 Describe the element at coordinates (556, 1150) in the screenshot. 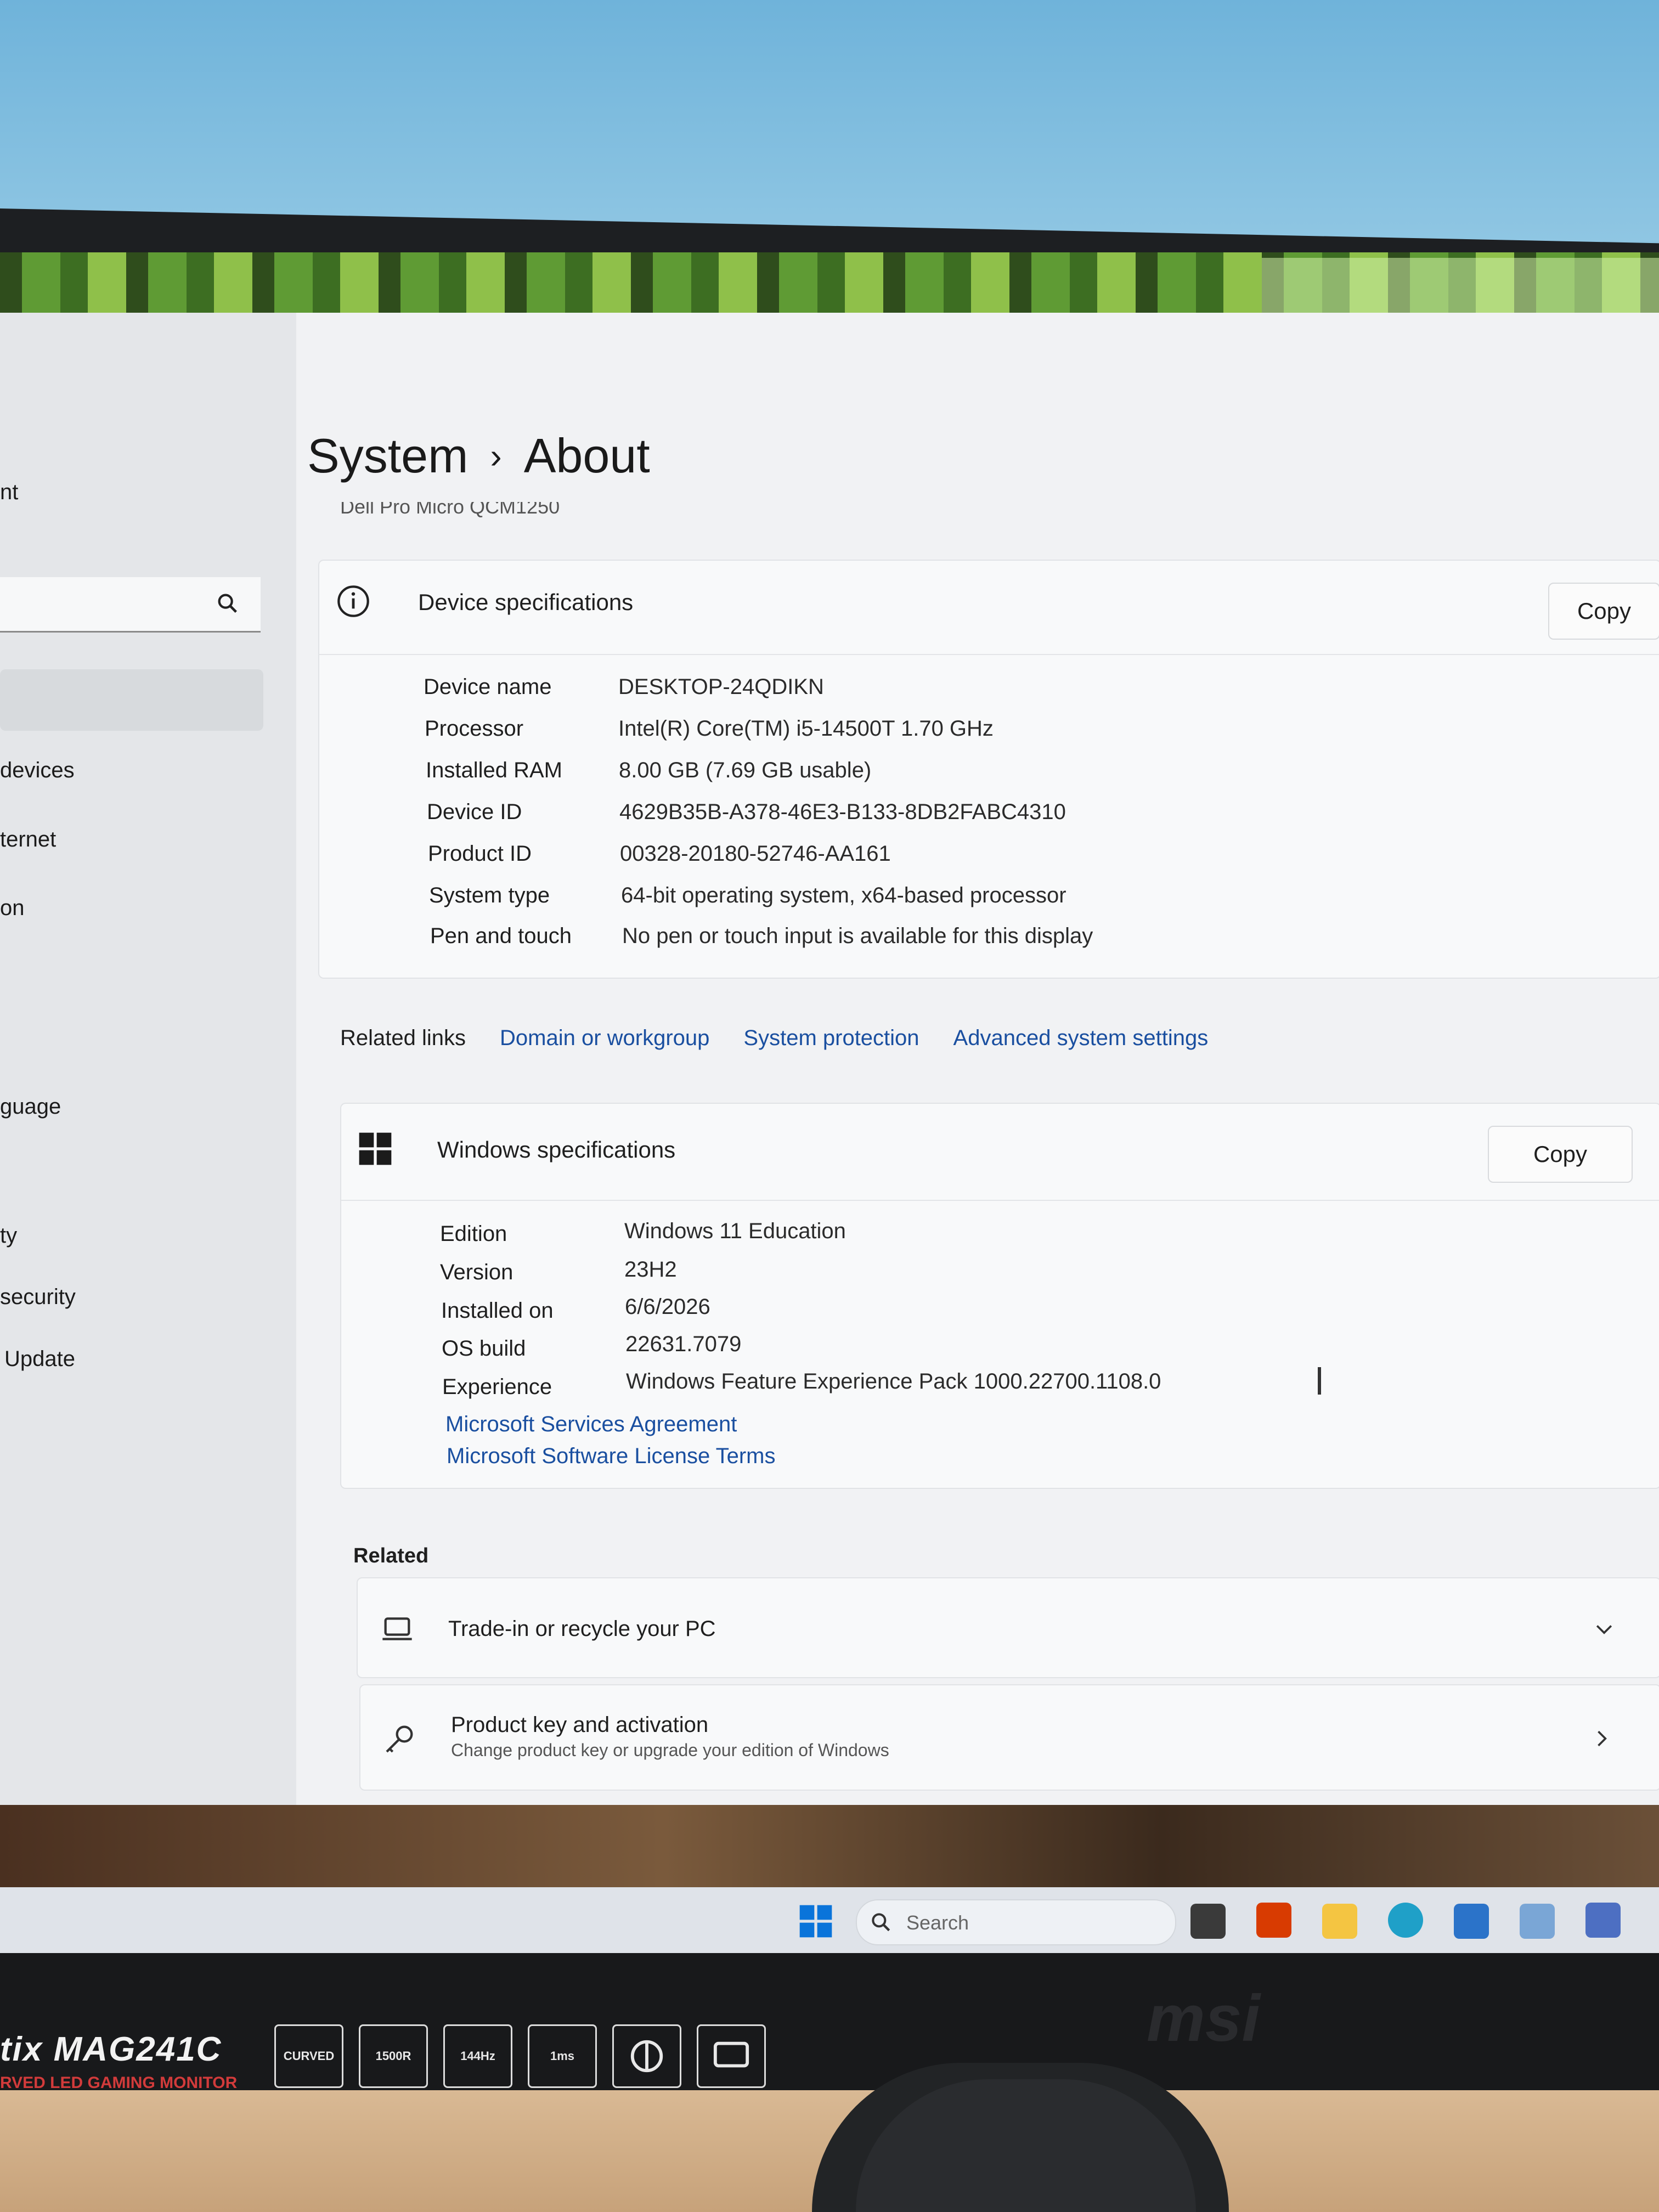

I see `windows-specifications-title: Windows specifications` at that location.